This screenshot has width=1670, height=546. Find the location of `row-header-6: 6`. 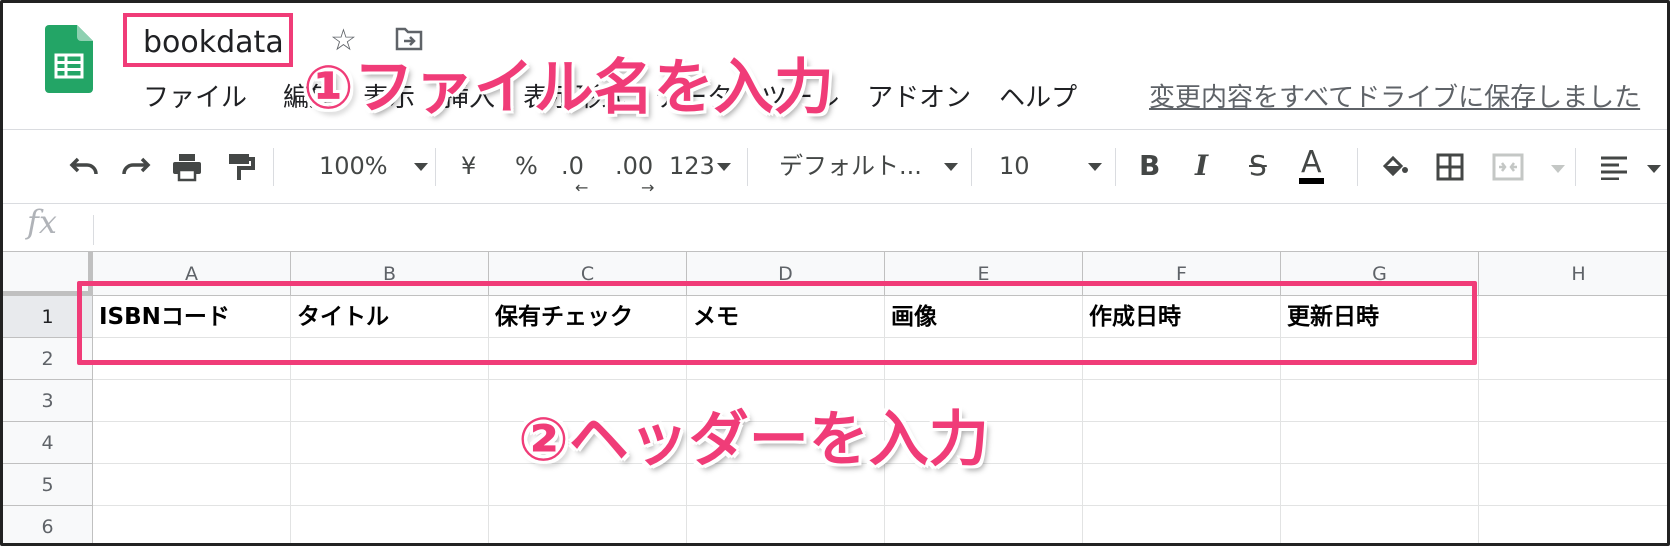

row-header-6: 6 is located at coordinates (48, 524).